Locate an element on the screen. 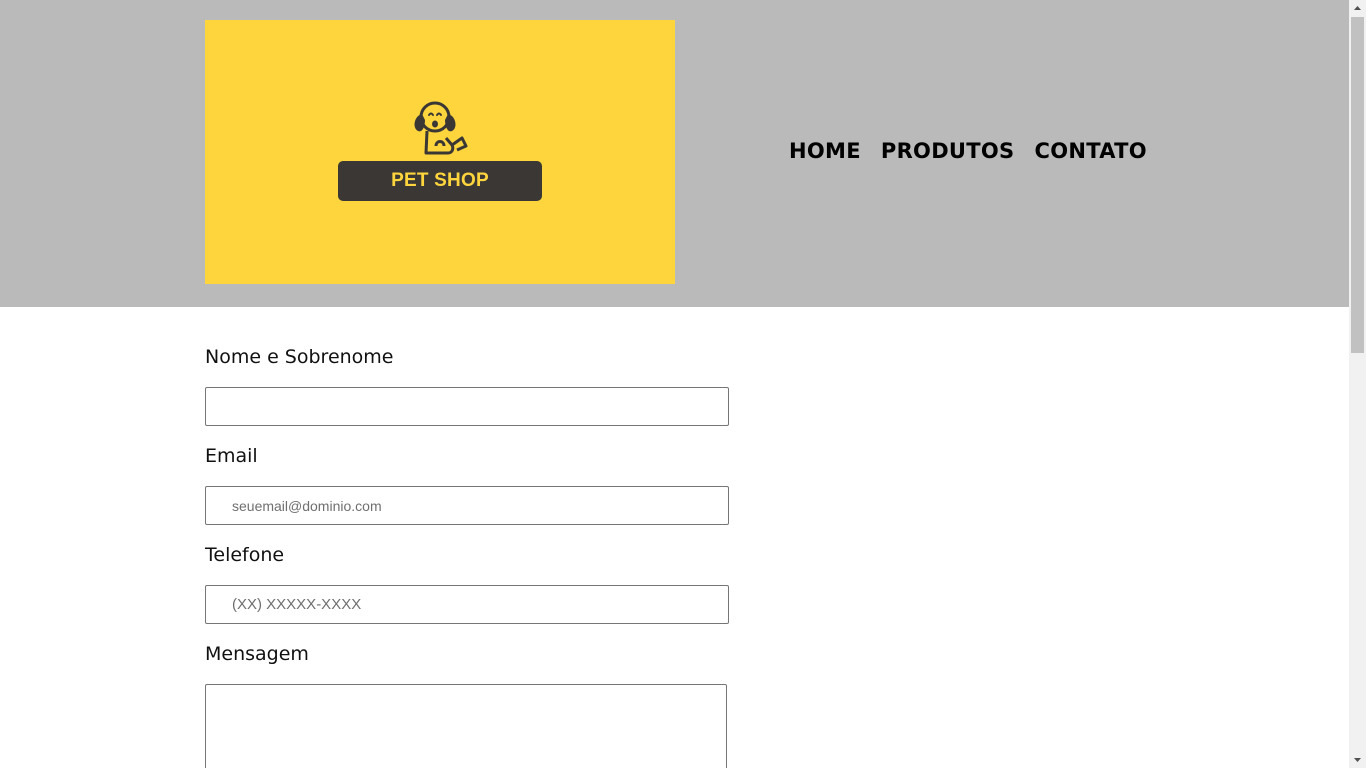  nav-contato-link: CONTATO is located at coordinates (1090, 151).